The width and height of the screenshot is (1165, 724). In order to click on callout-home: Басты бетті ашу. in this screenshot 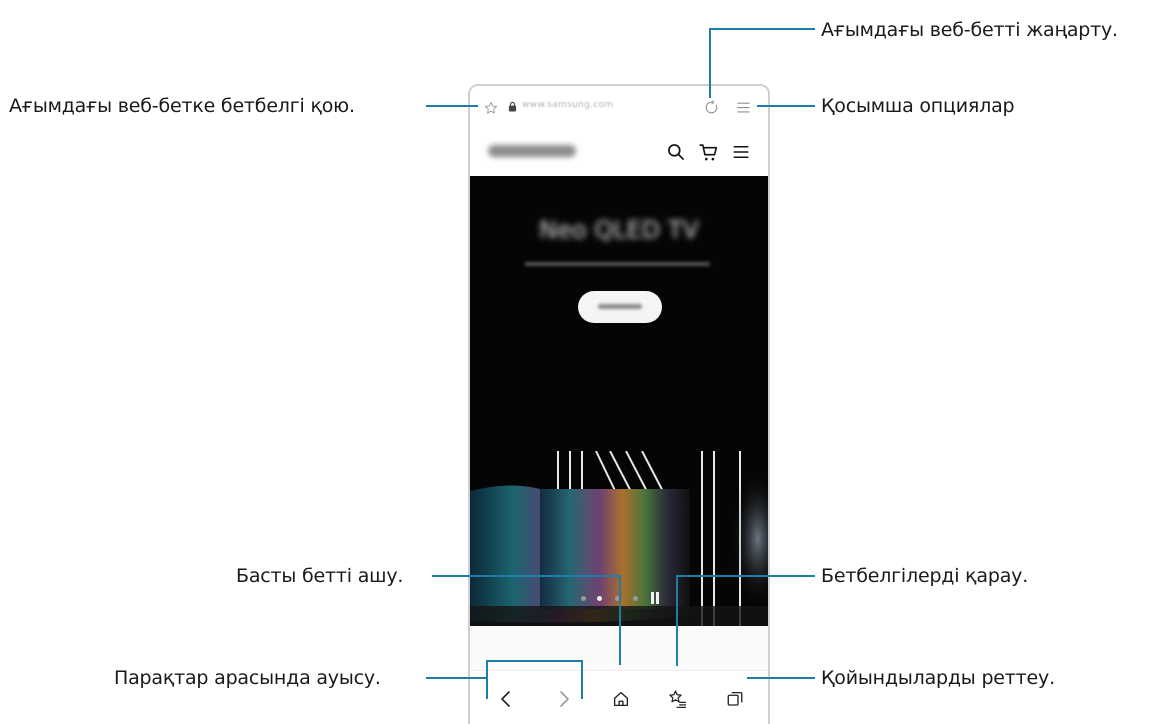, I will do `click(320, 576)`.